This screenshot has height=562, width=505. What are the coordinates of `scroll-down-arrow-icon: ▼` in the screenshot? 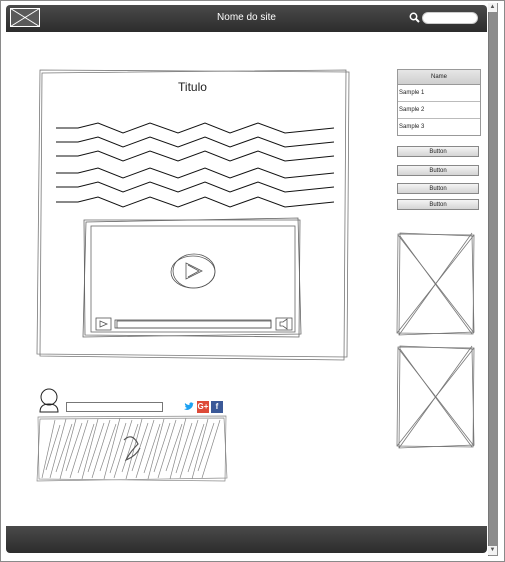 It's located at (492, 550).